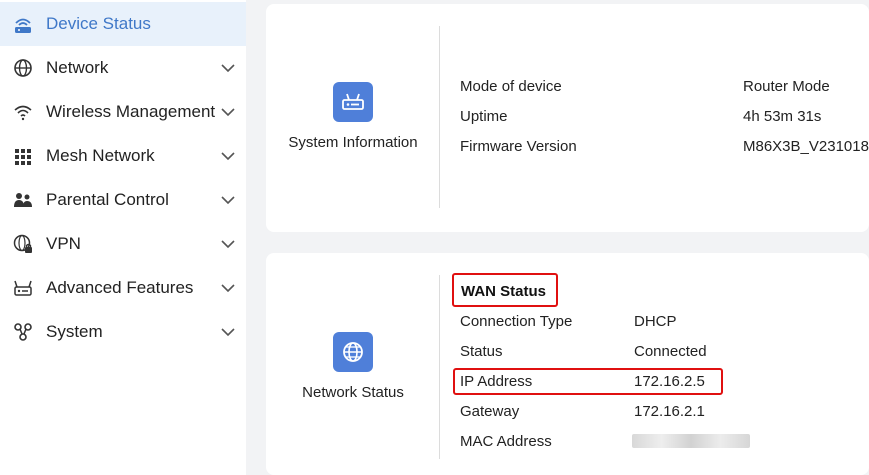 This screenshot has width=869, height=475. I want to click on sidebar-item-label: Wireless Management, so click(131, 111).